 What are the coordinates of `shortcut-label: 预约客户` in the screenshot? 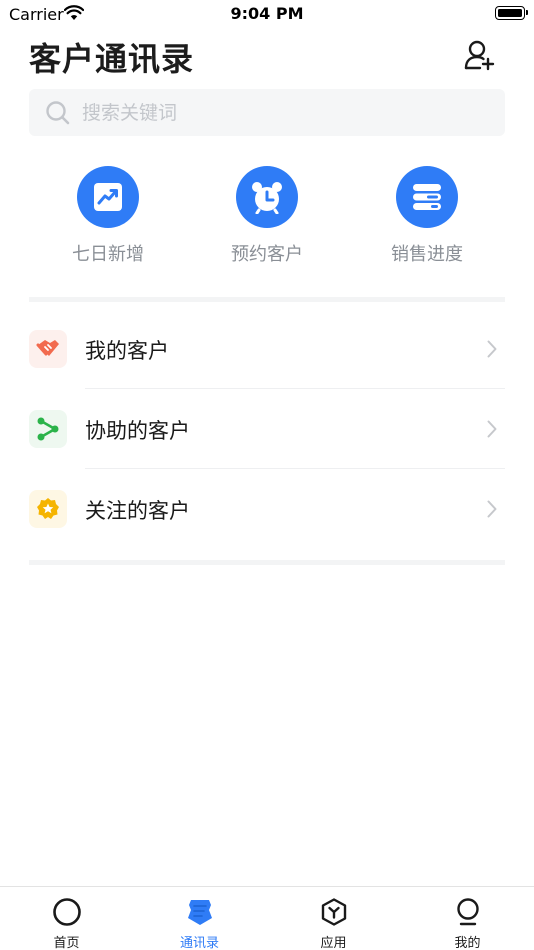 It's located at (267, 254).